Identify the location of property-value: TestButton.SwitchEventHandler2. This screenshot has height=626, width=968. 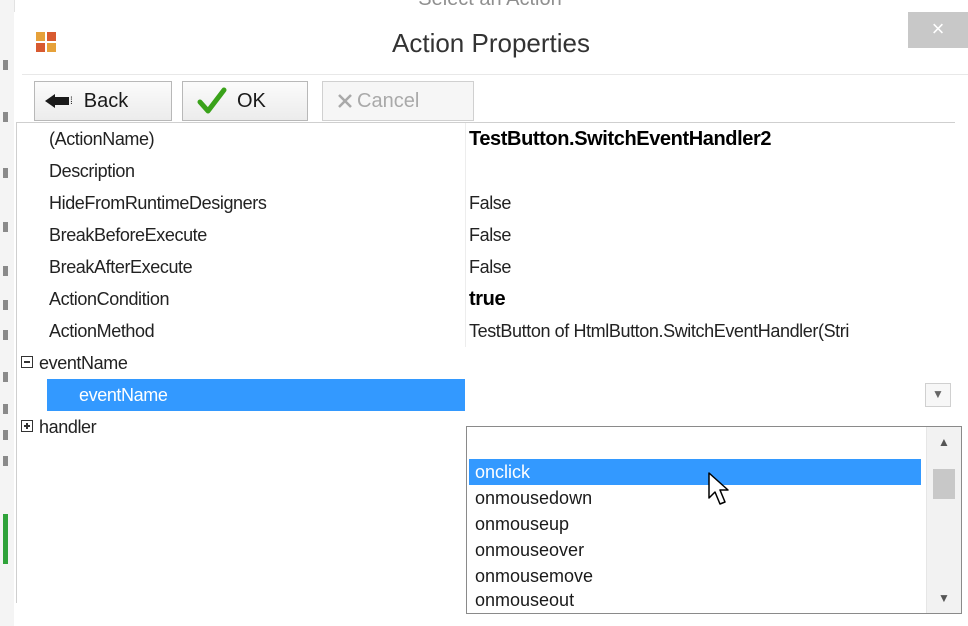
(712, 139).